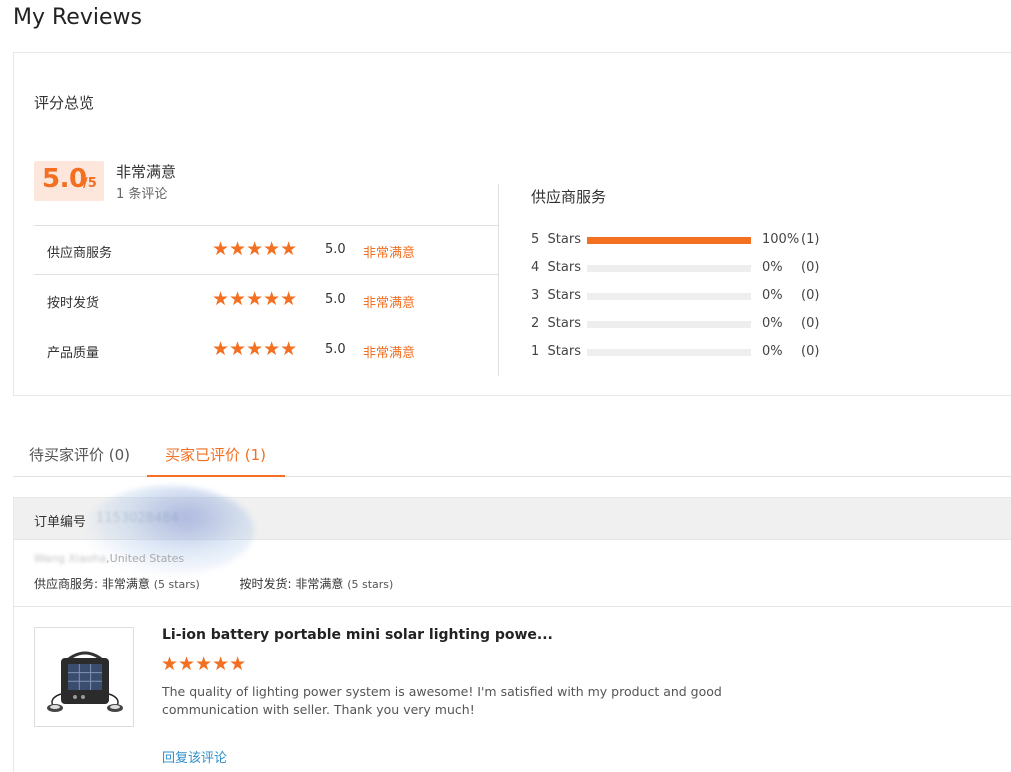 The image size is (1011, 772). I want to click on tab-pending-reviews: 待买家评价 (0), so click(79, 454).